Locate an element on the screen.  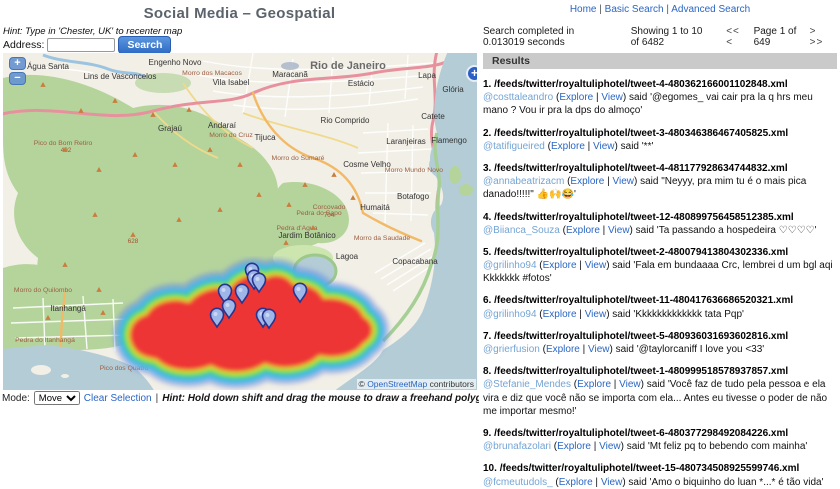
map-label: Morro da Saudade is located at coordinates (382, 238).